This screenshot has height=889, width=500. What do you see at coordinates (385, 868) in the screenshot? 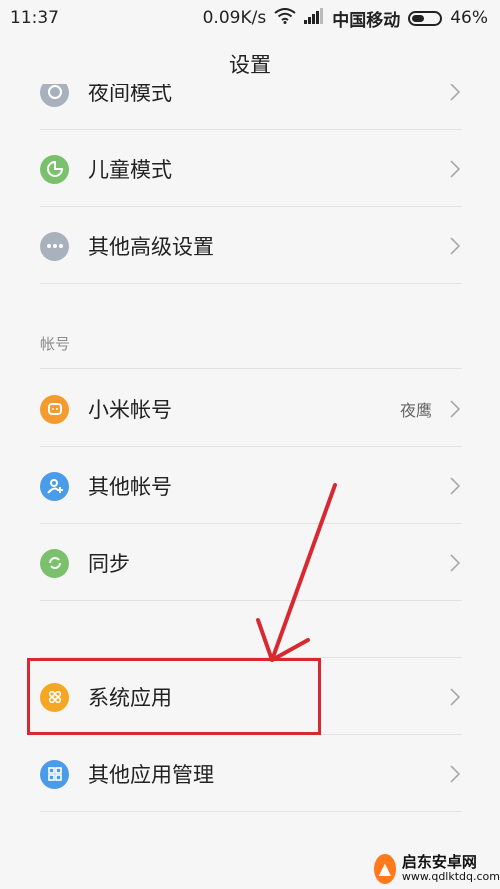
I see `watermark-logo-icon: ▲` at bounding box center [385, 868].